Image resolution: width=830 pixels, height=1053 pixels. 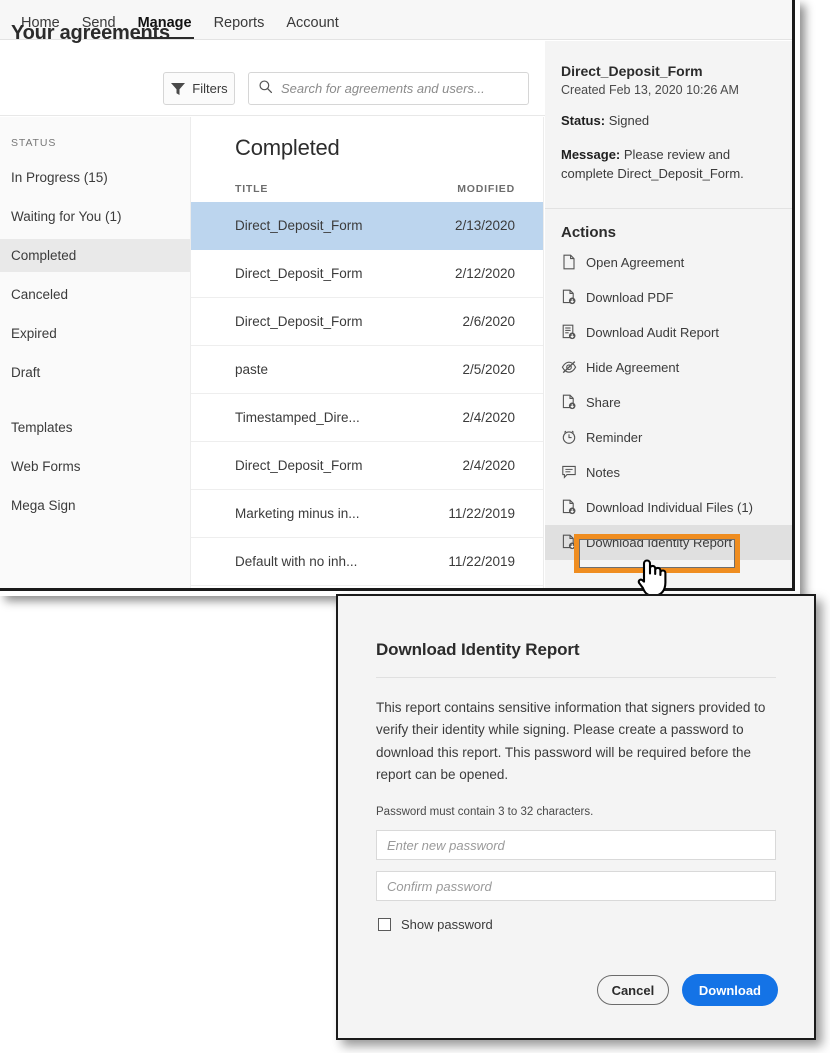 I want to click on table-row: Direct_Deposit_Form 2/6/2020, so click(x=367, y=322).